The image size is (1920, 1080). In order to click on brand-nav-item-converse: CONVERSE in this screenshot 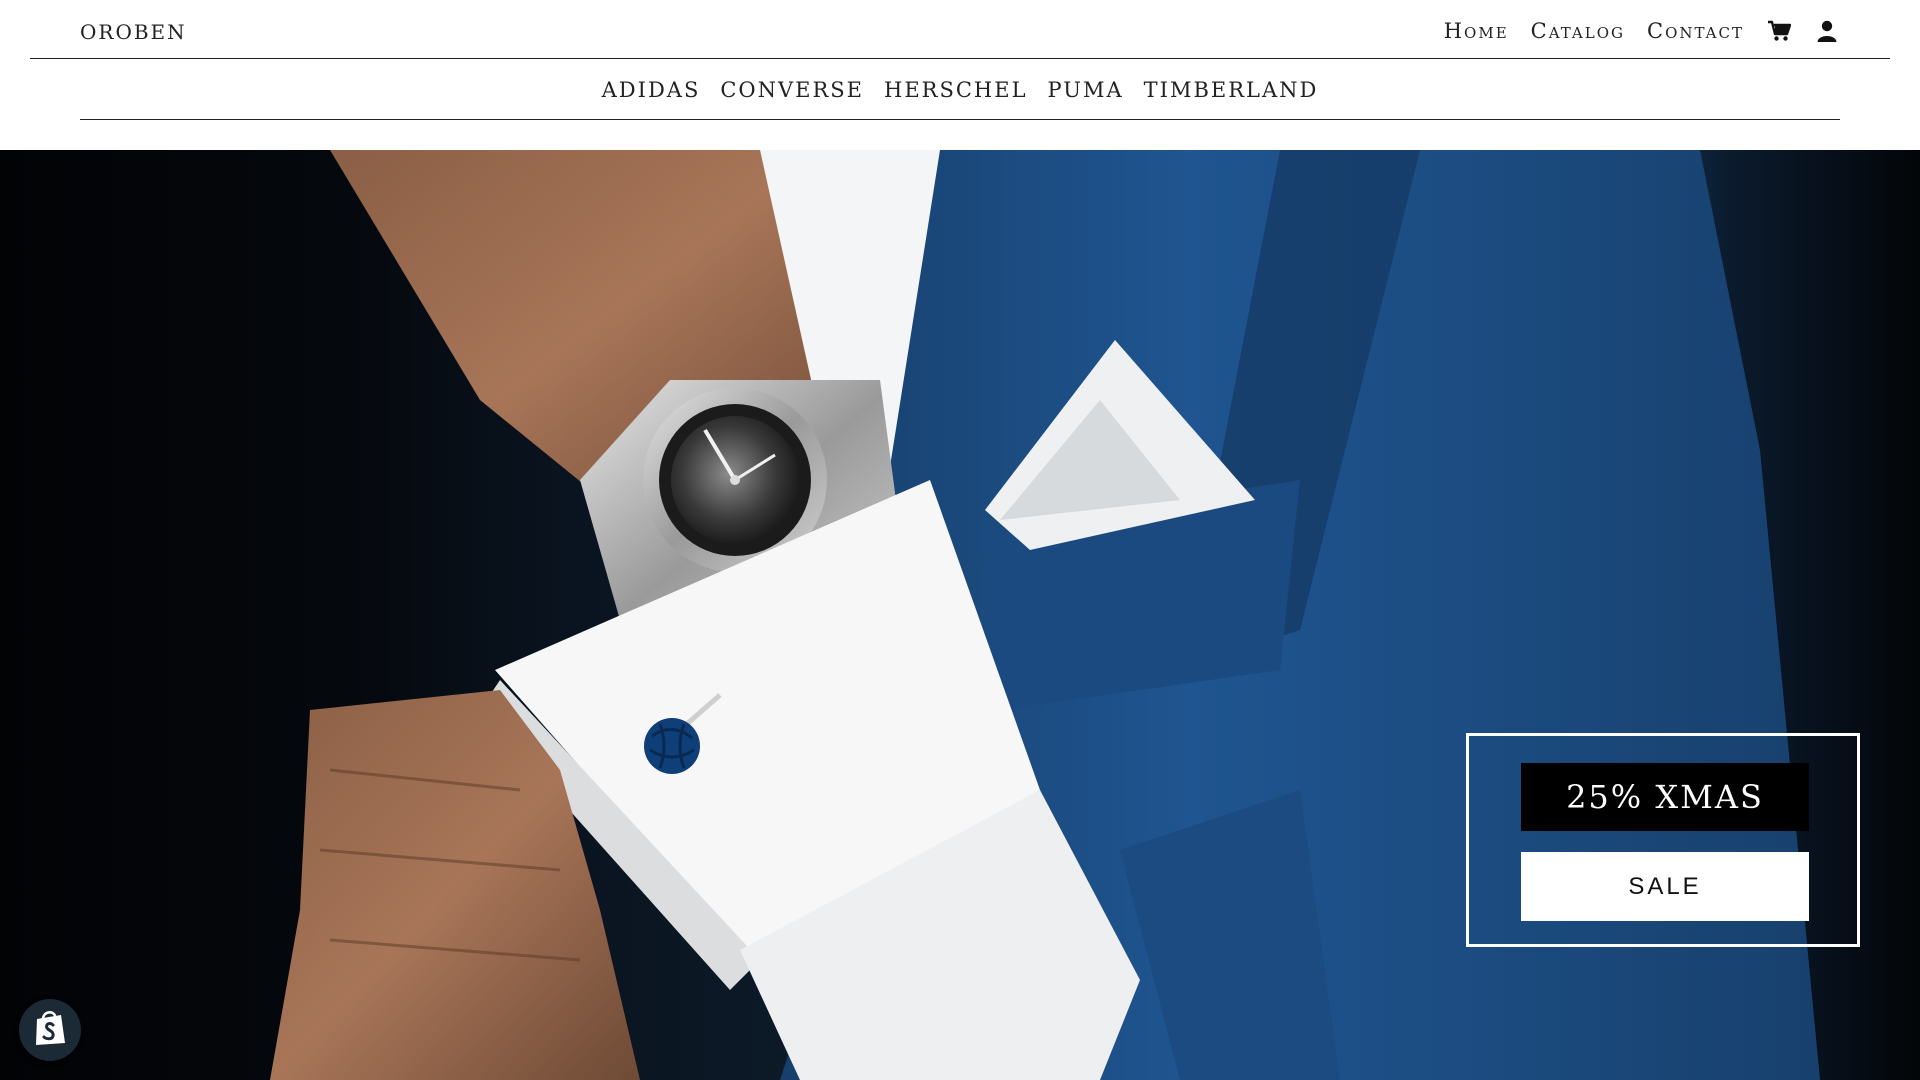, I will do `click(792, 90)`.